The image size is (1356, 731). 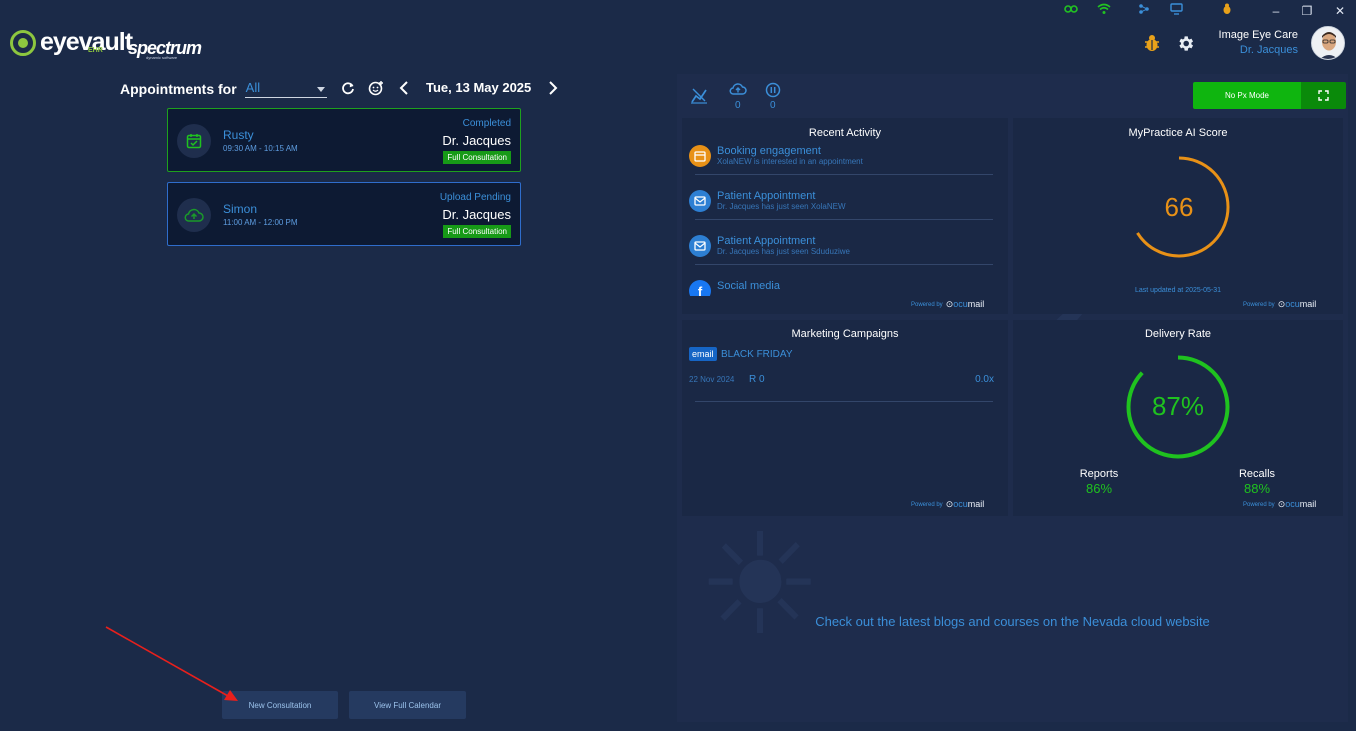 I want to click on appointment-time: 09:30 AM - 10:15 AM, so click(x=260, y=148).